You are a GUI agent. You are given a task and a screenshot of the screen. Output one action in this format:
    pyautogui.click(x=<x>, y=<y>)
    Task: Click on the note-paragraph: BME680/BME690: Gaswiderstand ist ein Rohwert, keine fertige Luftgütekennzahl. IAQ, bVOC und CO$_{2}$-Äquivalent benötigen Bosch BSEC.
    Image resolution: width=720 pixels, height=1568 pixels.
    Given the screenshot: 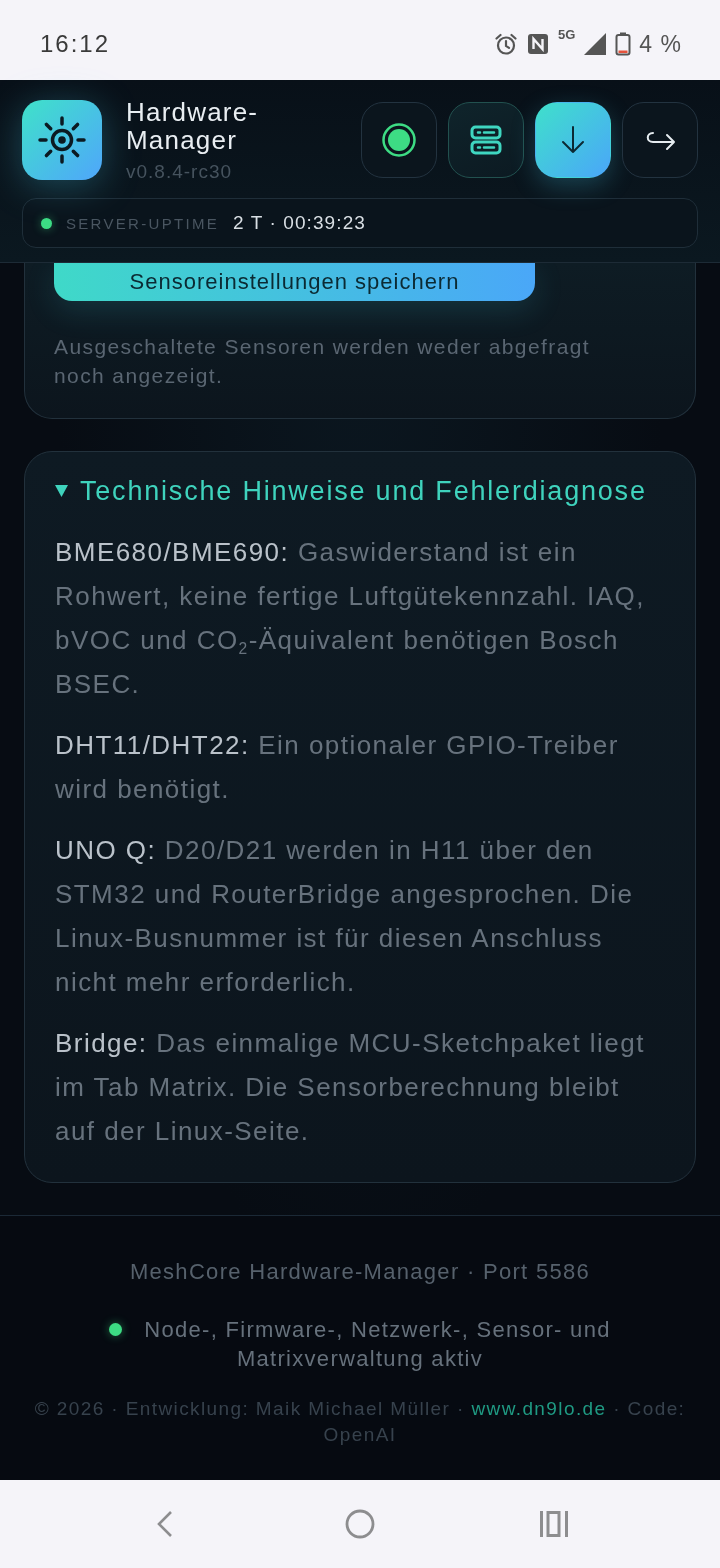 What is the action you would take?
    pyautogui.click(x=350, y=618)
    